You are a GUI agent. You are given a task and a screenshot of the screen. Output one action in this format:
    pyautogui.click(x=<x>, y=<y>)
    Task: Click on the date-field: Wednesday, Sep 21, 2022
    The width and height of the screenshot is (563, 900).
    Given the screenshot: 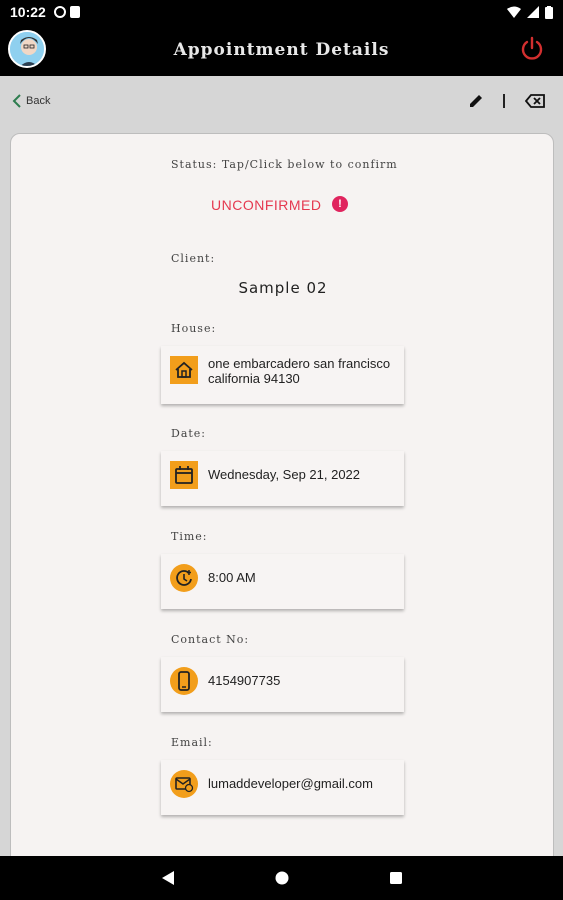 What is the action you would take?
    pyautogui.click(x=282, y=478)
    